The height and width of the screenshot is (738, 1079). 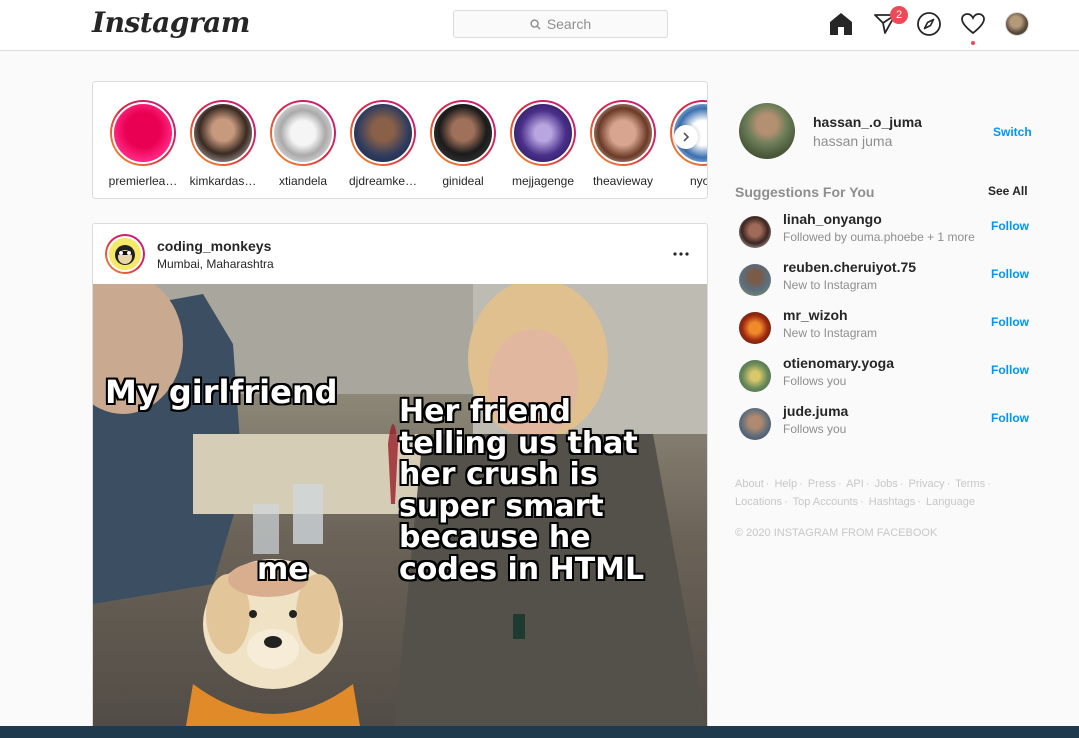 I want to click on suggestion-username: otienomary.yoga, so click(x=838, y=363).